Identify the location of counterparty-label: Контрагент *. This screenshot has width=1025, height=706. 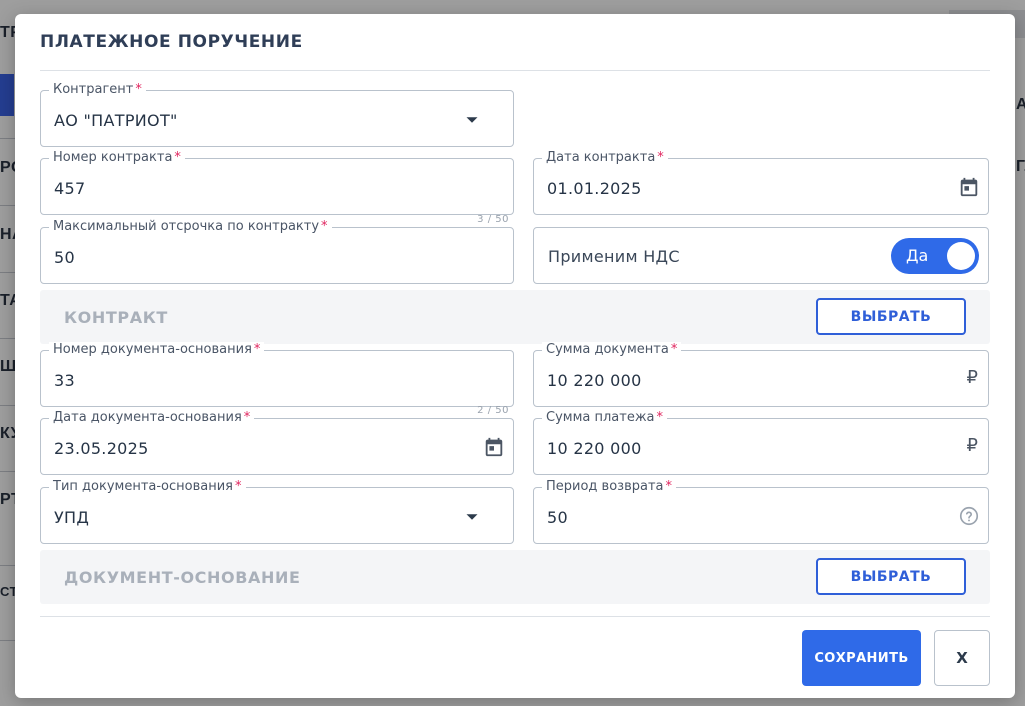
(97, 90).